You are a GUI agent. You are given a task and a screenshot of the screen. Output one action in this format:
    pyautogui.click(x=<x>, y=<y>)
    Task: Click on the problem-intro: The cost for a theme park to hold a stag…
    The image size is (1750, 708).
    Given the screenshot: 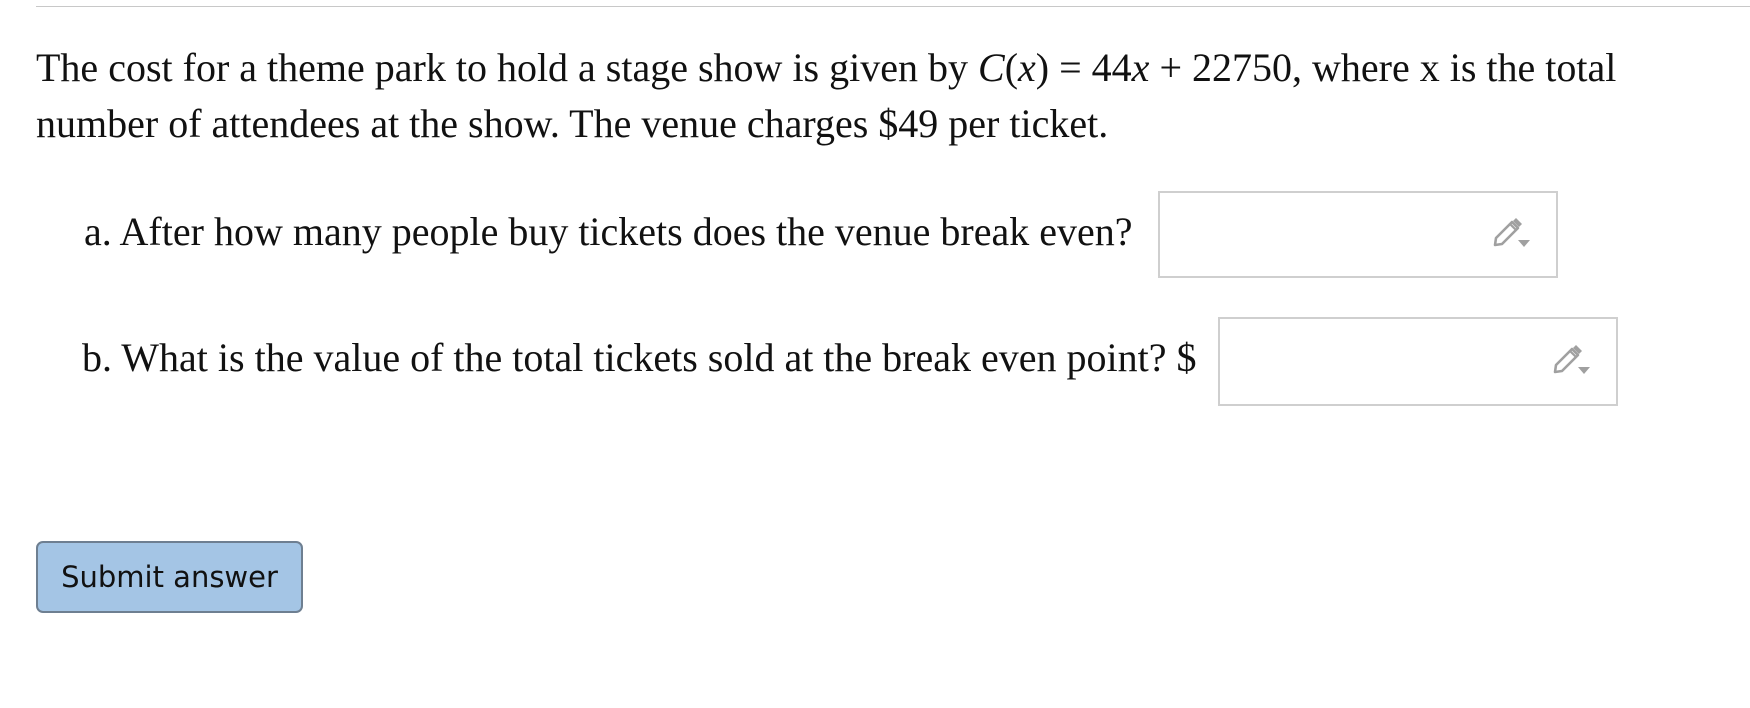 What is the action you would take?
    pyautogui.click(x=507, y=67)
    